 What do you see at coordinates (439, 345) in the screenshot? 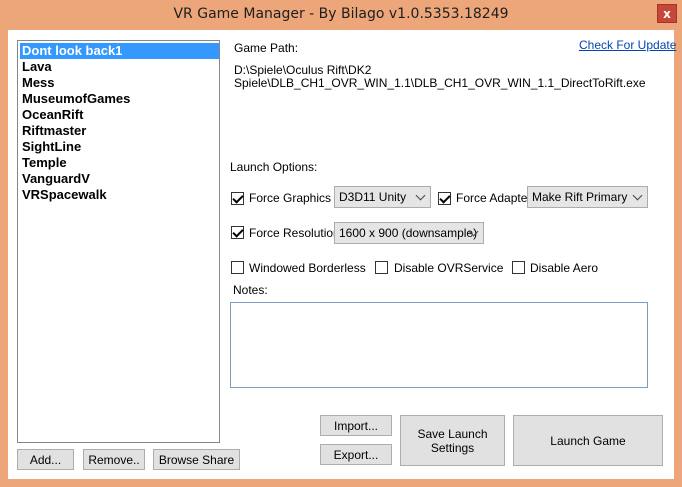
I see `notes-textarea` at bounding box center [439, 345].